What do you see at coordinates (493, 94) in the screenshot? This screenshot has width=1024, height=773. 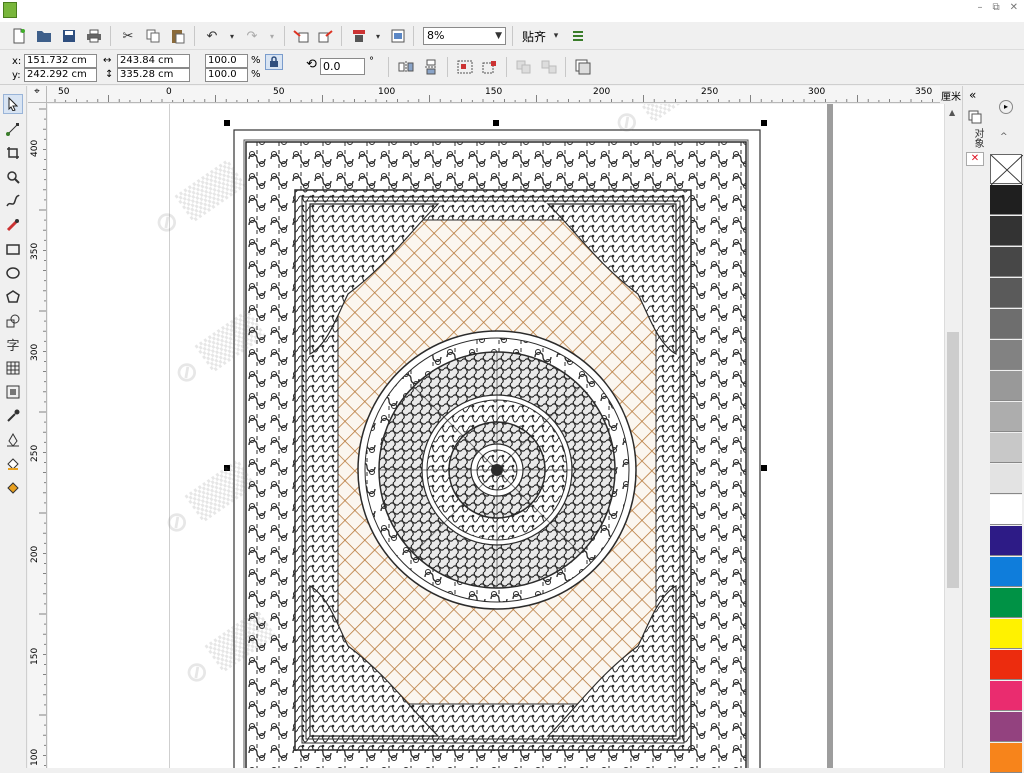 I see `horizontal-ruler: 50 0 50 100 150 200 250 300 350` at bounding box center [493, 94].